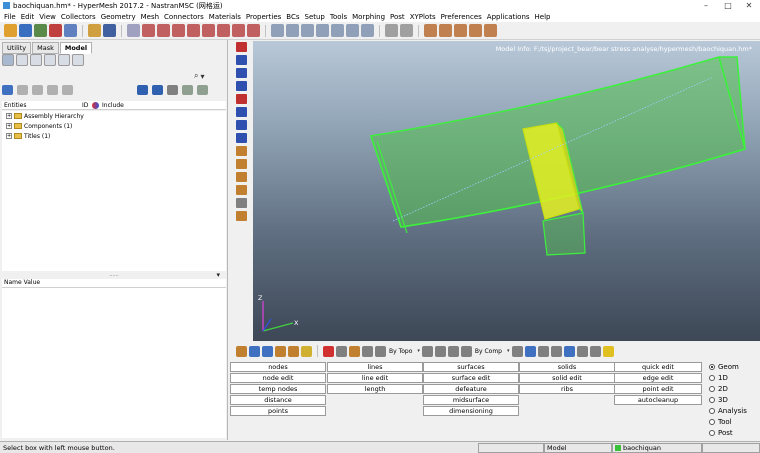  I want to click on measure-icon, so click(241, 203).